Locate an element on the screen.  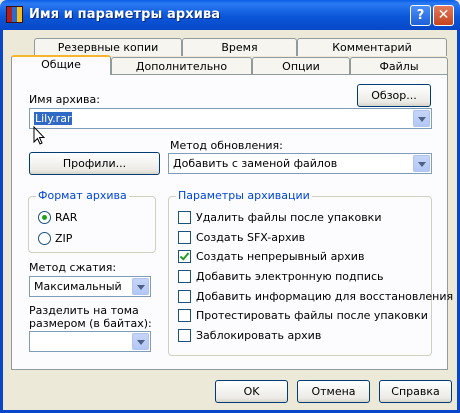
archive-format-group: Формат архива is located at coordinates (92, 221).